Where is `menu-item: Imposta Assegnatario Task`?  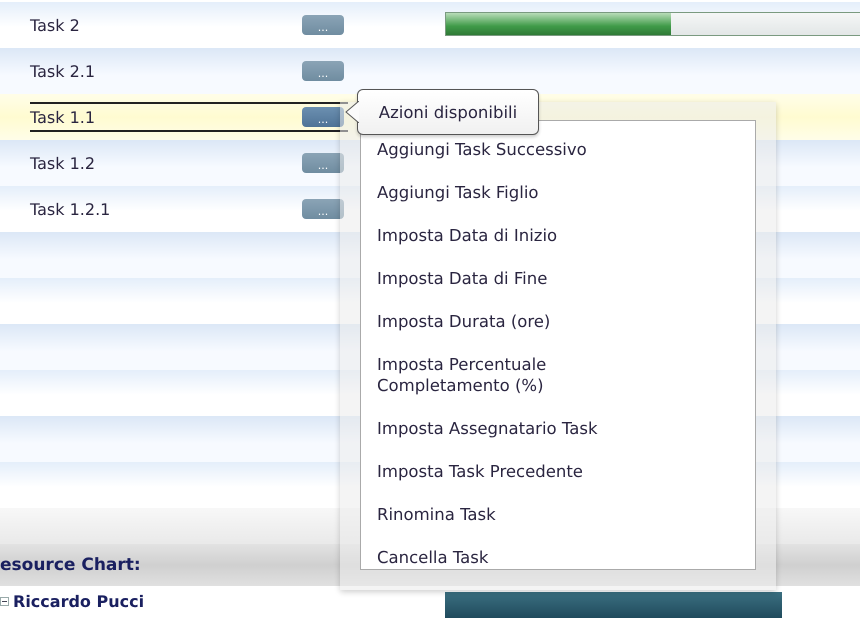 menu-item: Imposta Assegnatario Task is located at coordinates (527, 429).